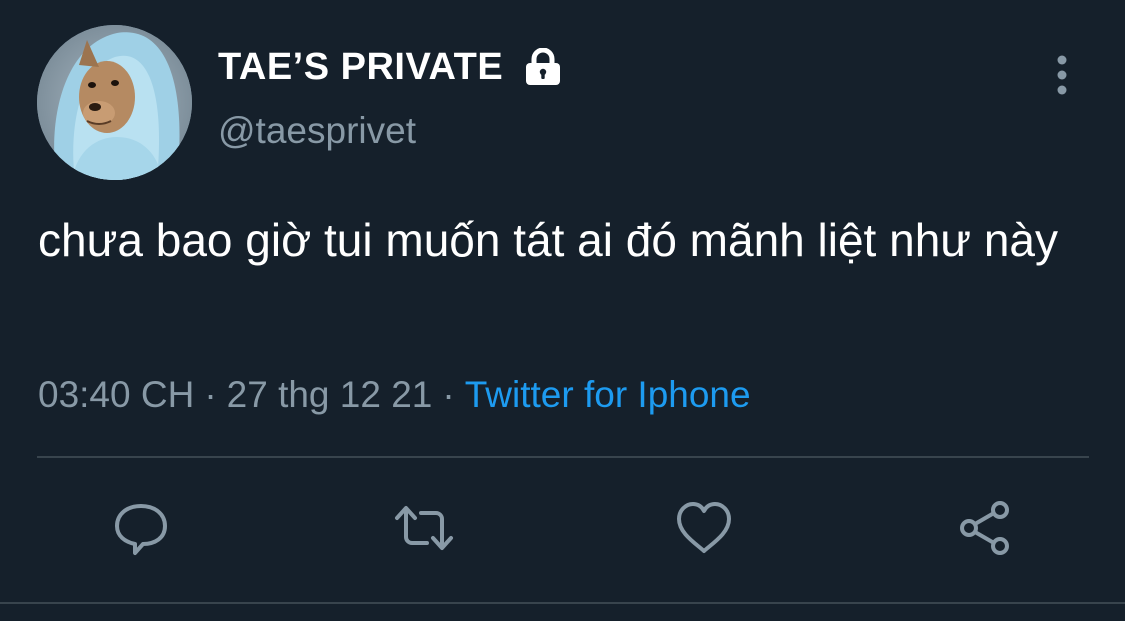  Describe the element at coordinates (608, 395) in the screenshot. I see `tweet-source-link: Twitter for Iphone` at that location.